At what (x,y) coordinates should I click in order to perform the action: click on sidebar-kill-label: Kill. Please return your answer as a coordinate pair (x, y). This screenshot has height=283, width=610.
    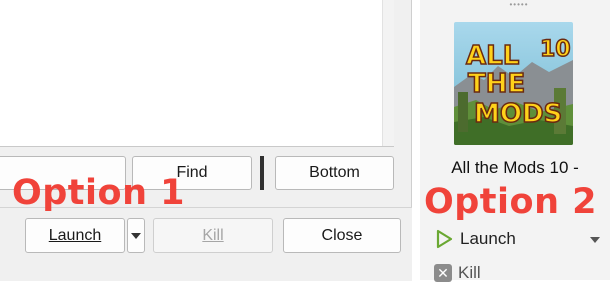
    Looking at the image, I should click on (469, 272).